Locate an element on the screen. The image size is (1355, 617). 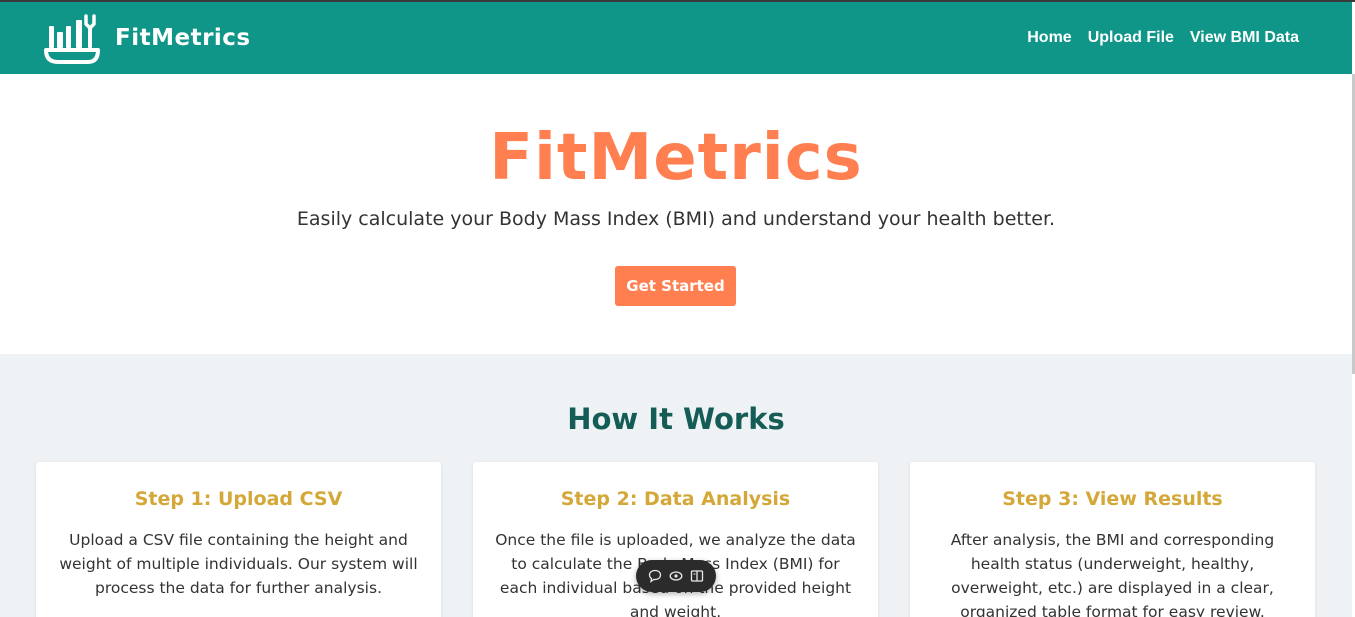
nav-links: Home Upload File View BMI Data is located at coordinates (1163, 38).